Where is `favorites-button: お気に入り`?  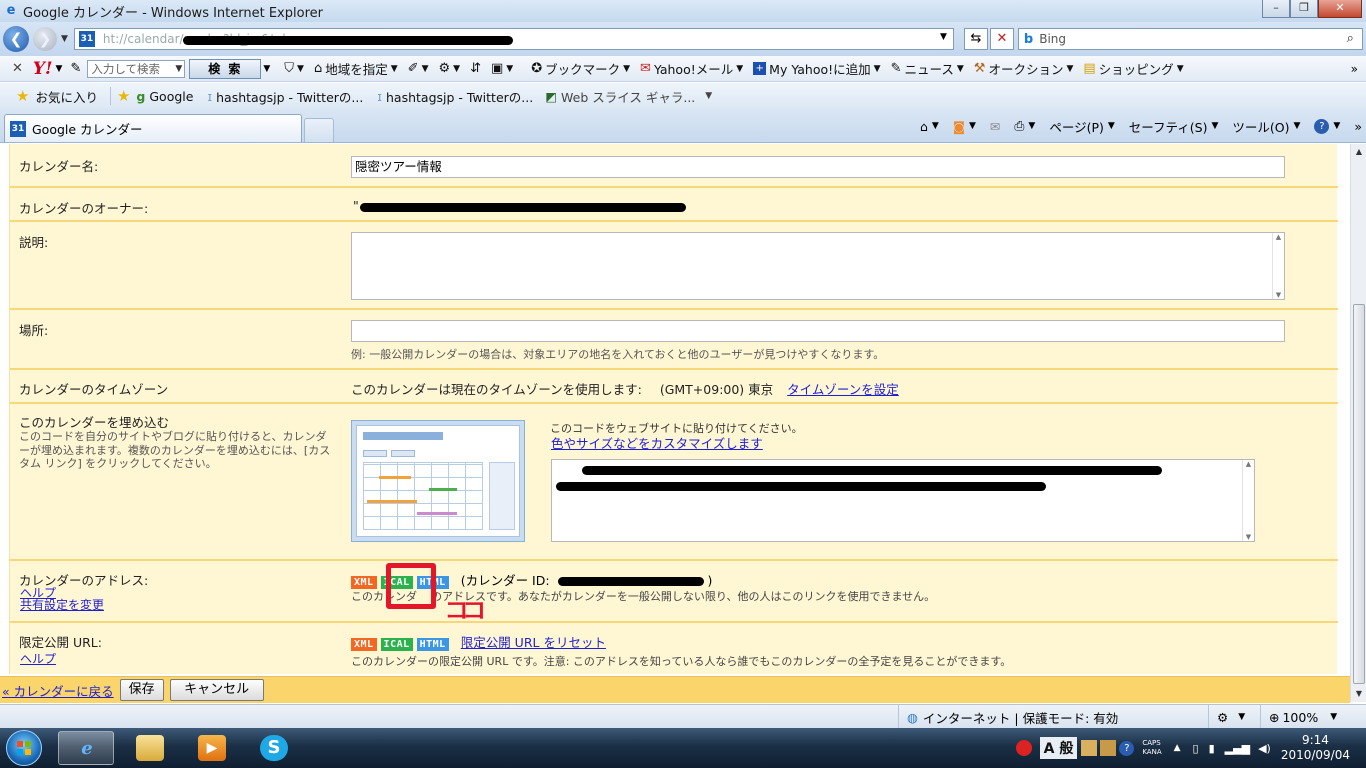 favorites-button: お気に入り is located at coordinates (66, 96).